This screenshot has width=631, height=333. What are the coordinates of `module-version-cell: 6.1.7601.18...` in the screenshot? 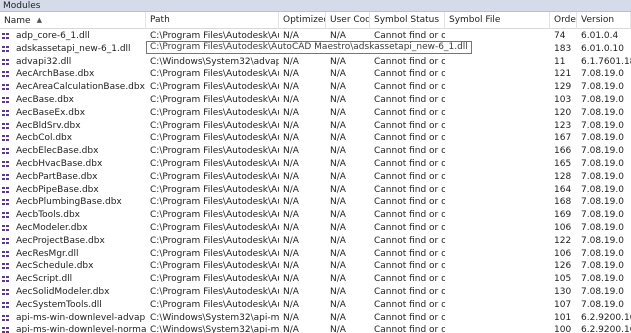 It's located at (606, 61).